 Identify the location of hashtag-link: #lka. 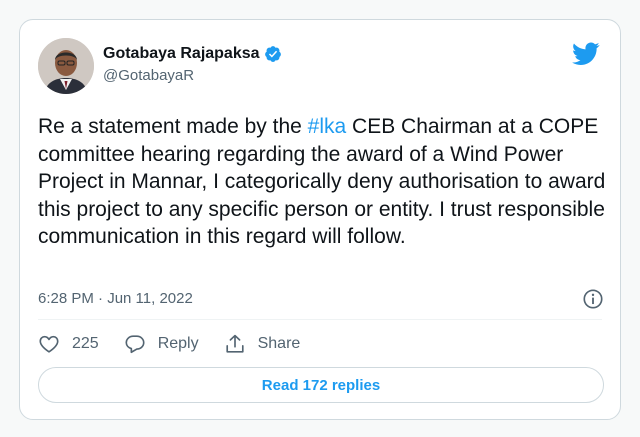
(327, 126).